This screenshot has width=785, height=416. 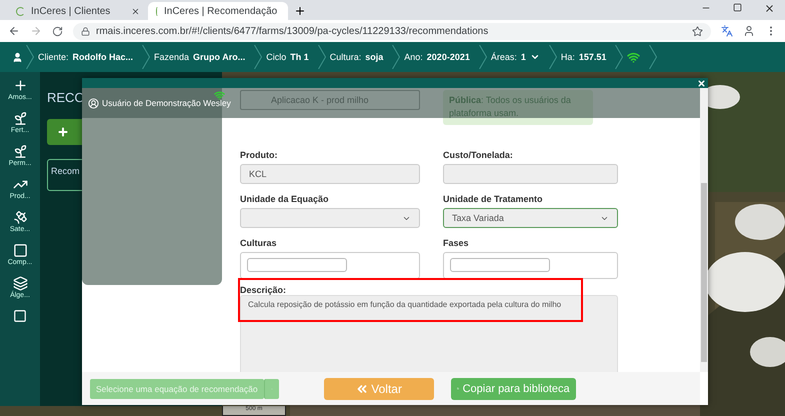 I want to click on crumb-label: Cultura:, so click(x=346, y=57).